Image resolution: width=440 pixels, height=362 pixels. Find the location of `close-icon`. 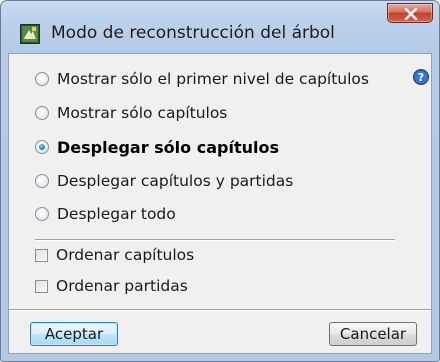

close-icon is located at coordinates (411, 14).